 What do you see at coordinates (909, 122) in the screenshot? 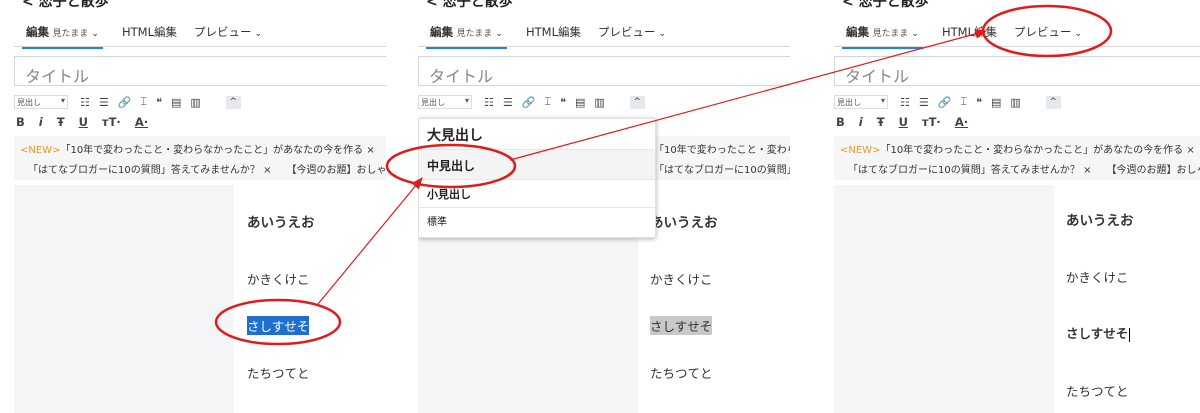
I see `toolbar-row-2: B i Ŧ U ᴛT· A·` at bounding box center [909, 122].